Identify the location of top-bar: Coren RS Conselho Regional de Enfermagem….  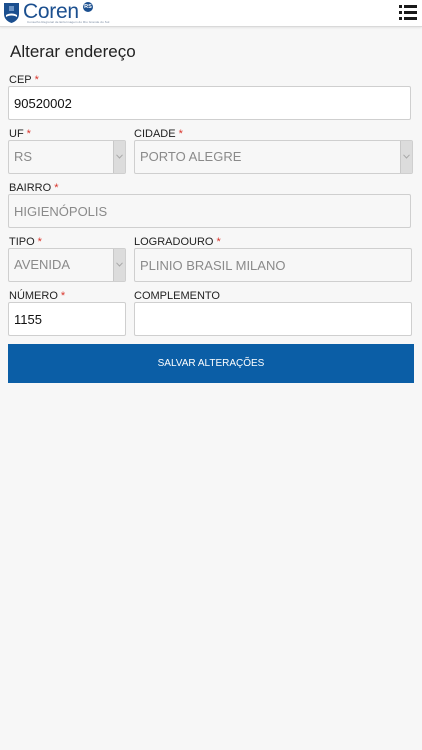
(211, 13).